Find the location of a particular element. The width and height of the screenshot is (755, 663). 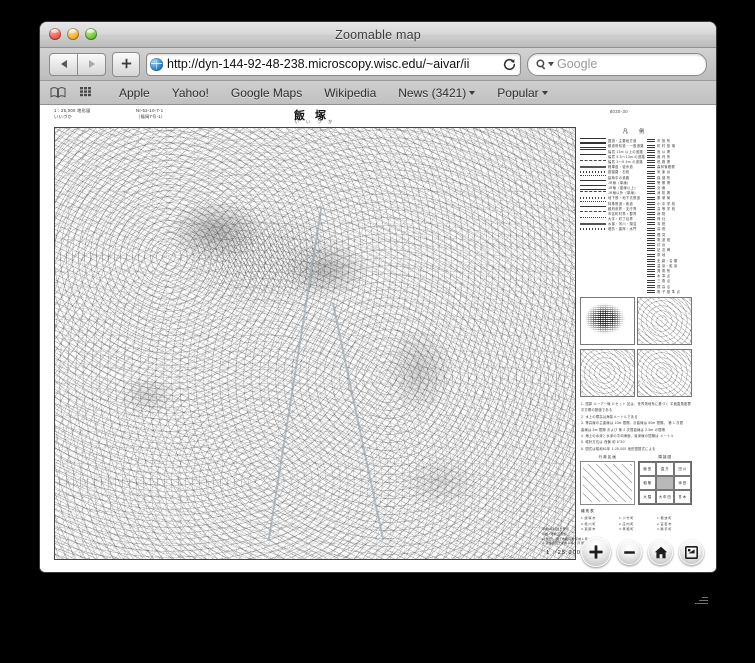

home-button is located at coordinates (660, 552).